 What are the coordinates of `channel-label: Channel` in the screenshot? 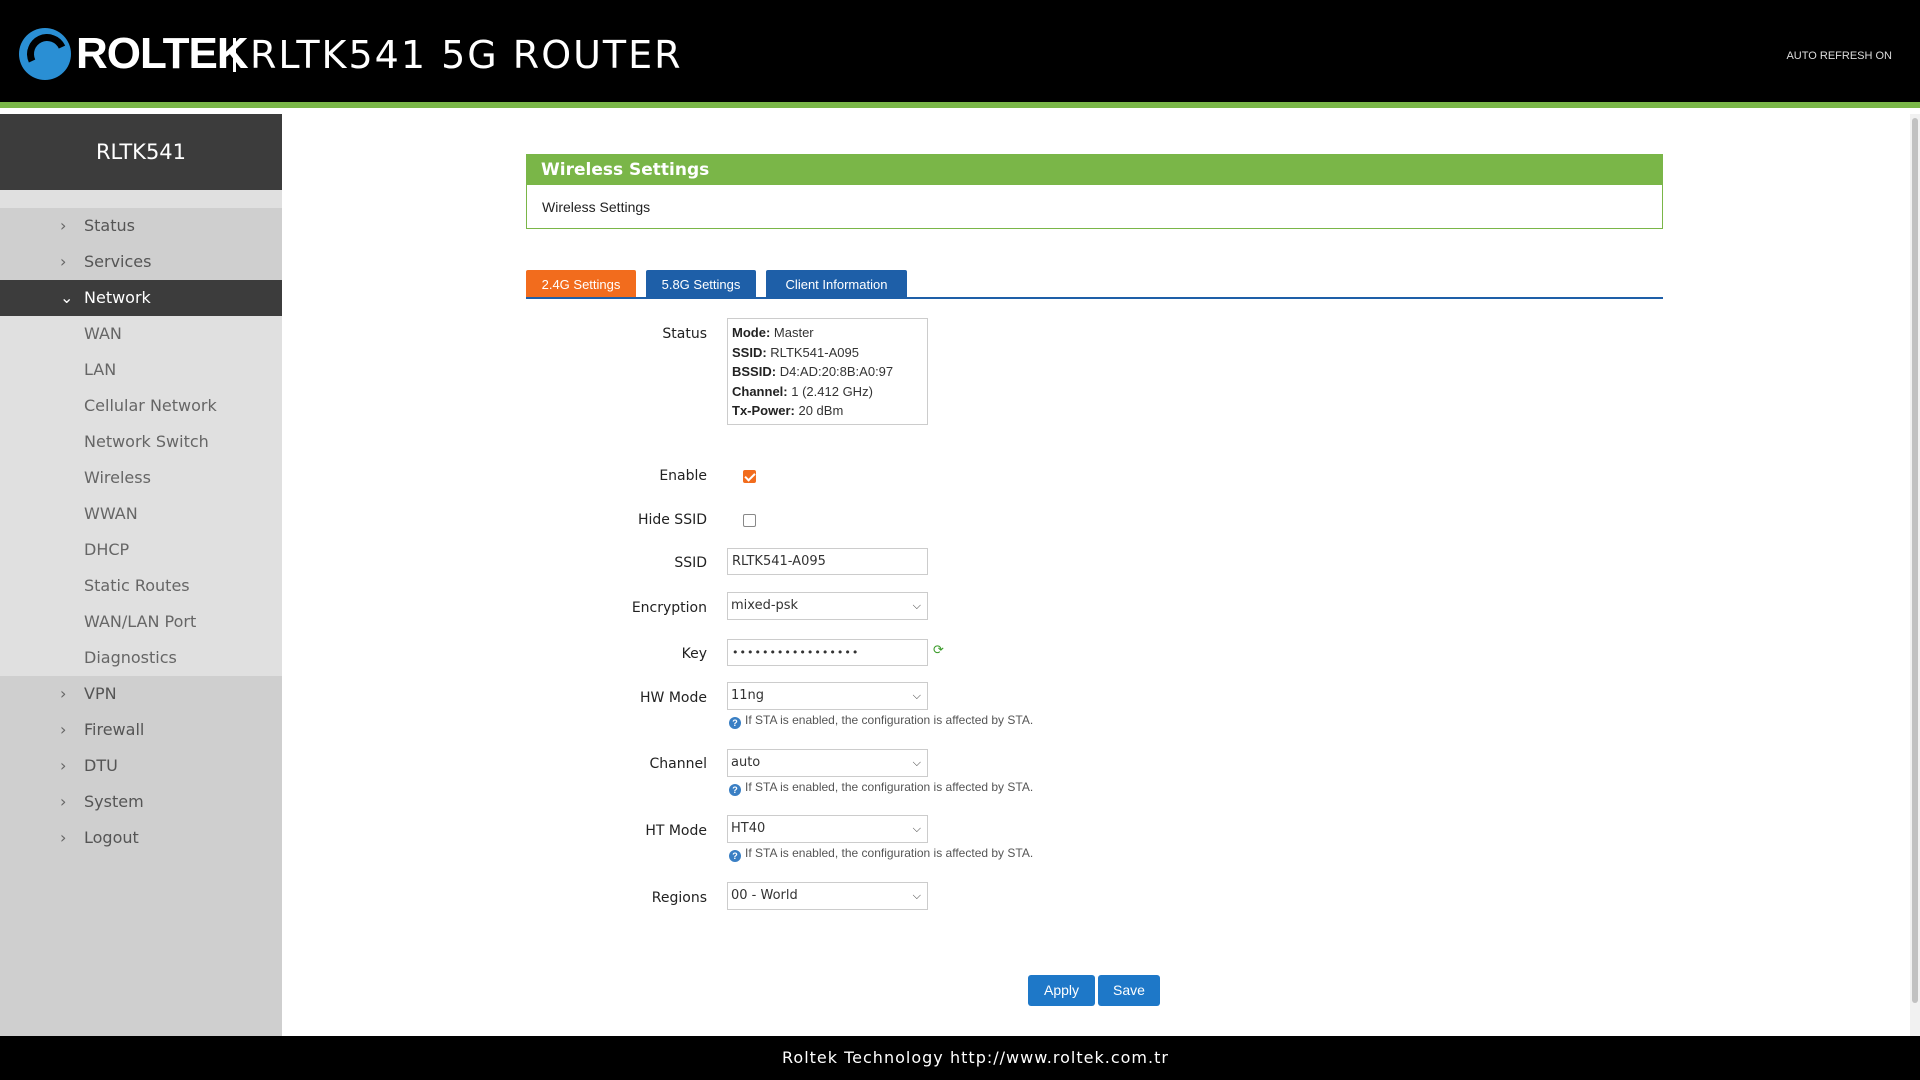 It's located at (678, 764).